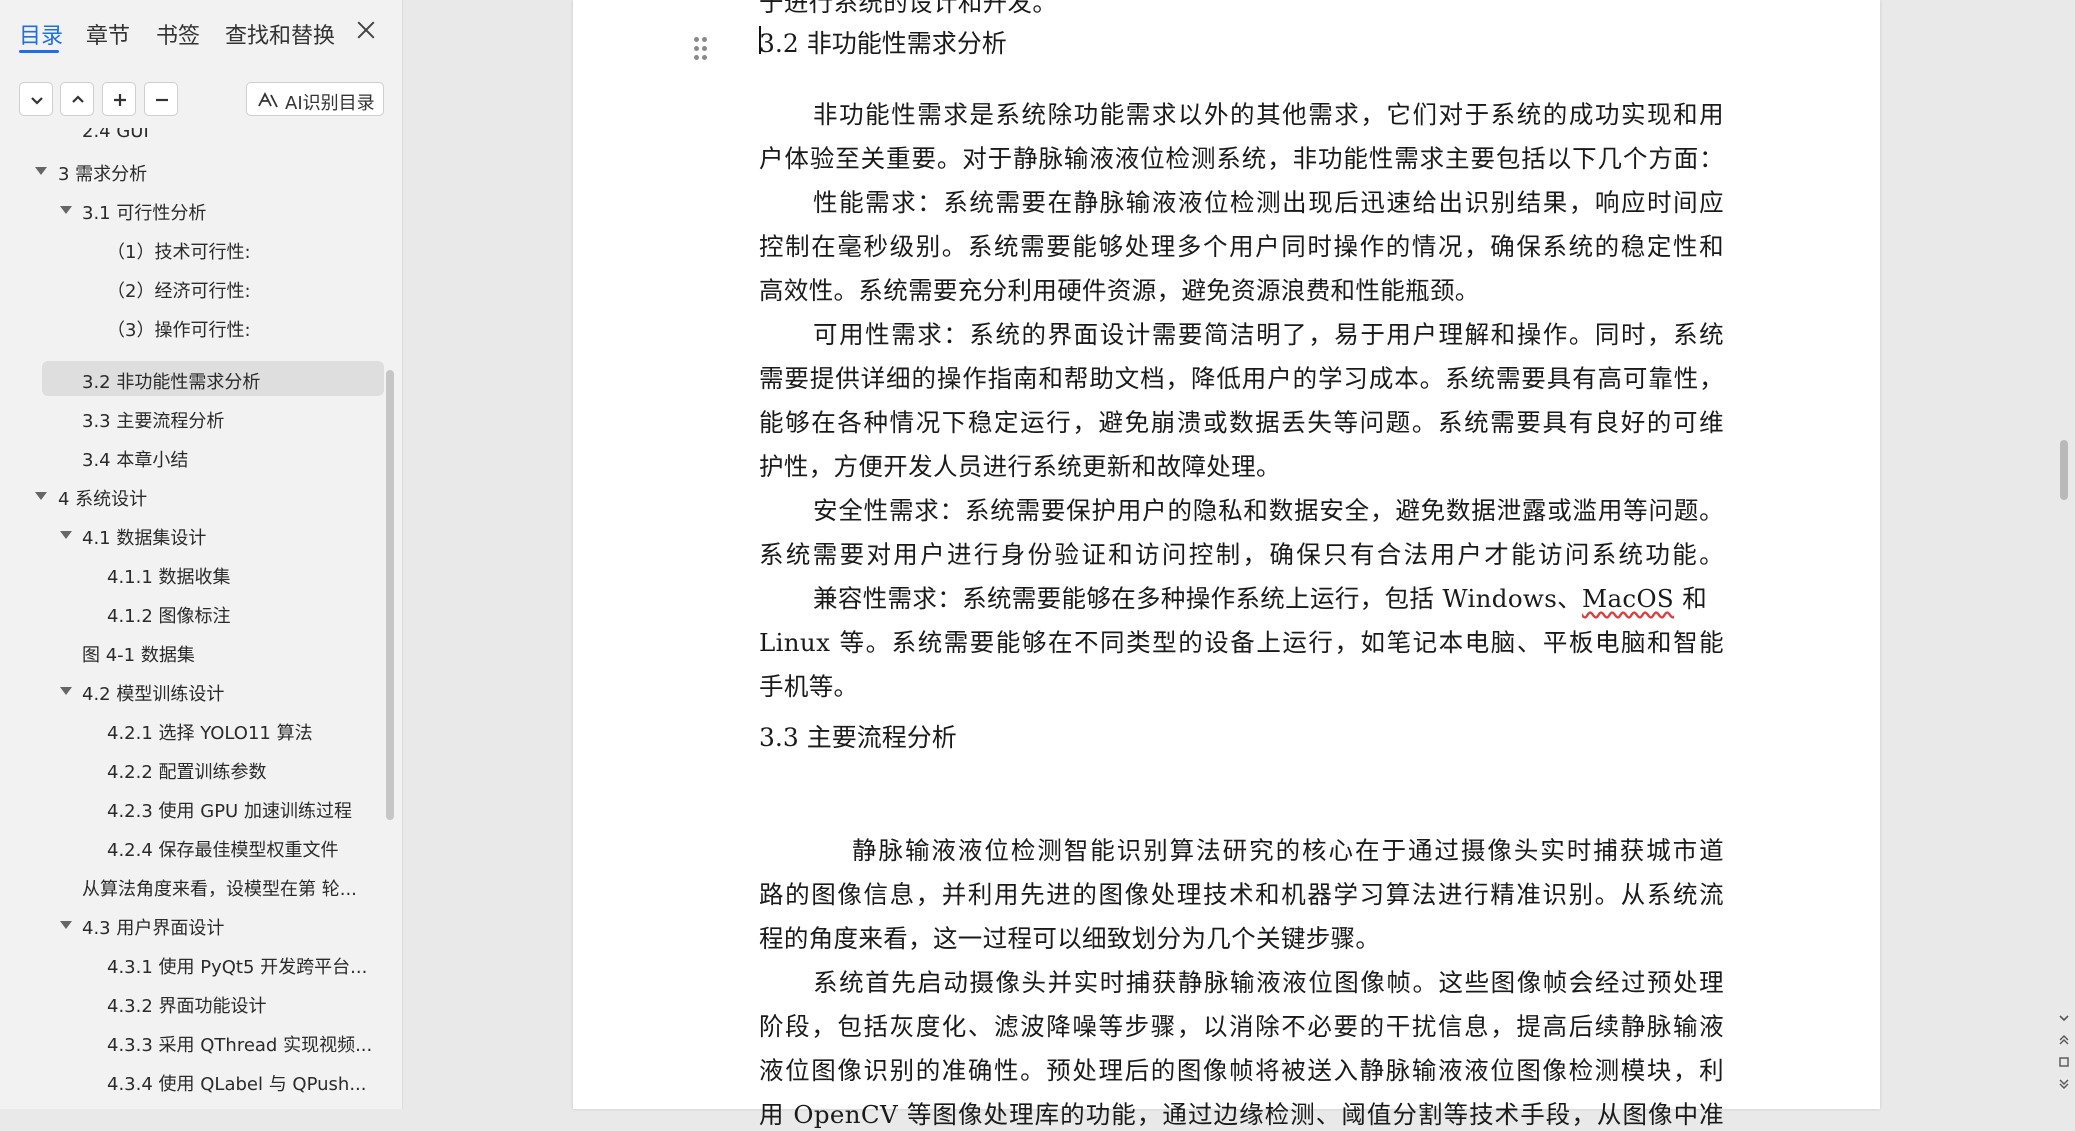 The image size is (2075, 1131). I want to click on text-run: 和, so click(1691, 598).